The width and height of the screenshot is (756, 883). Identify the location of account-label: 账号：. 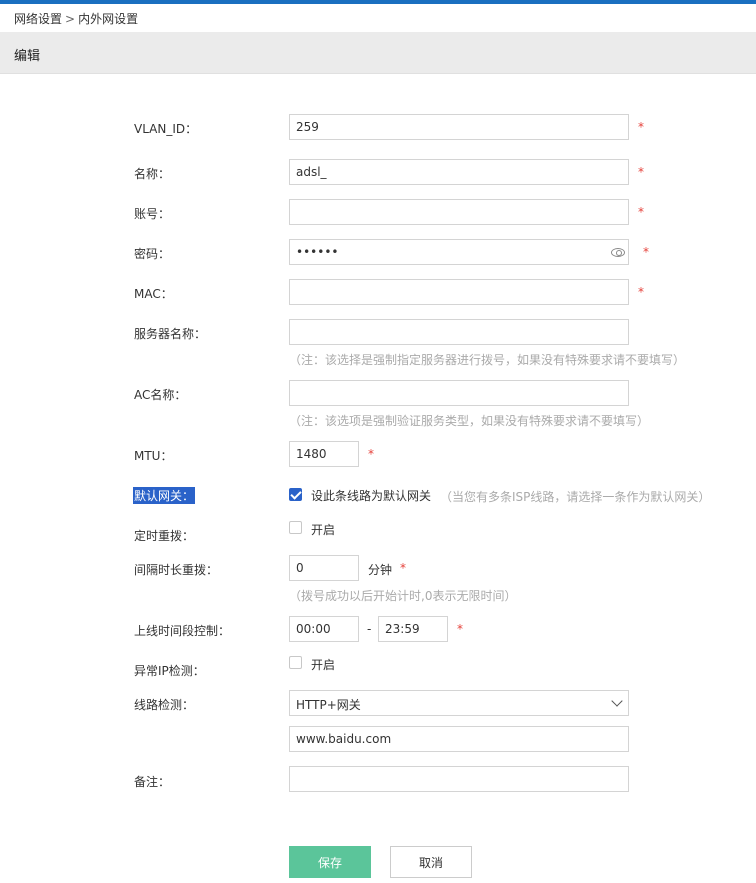
(152, 214).